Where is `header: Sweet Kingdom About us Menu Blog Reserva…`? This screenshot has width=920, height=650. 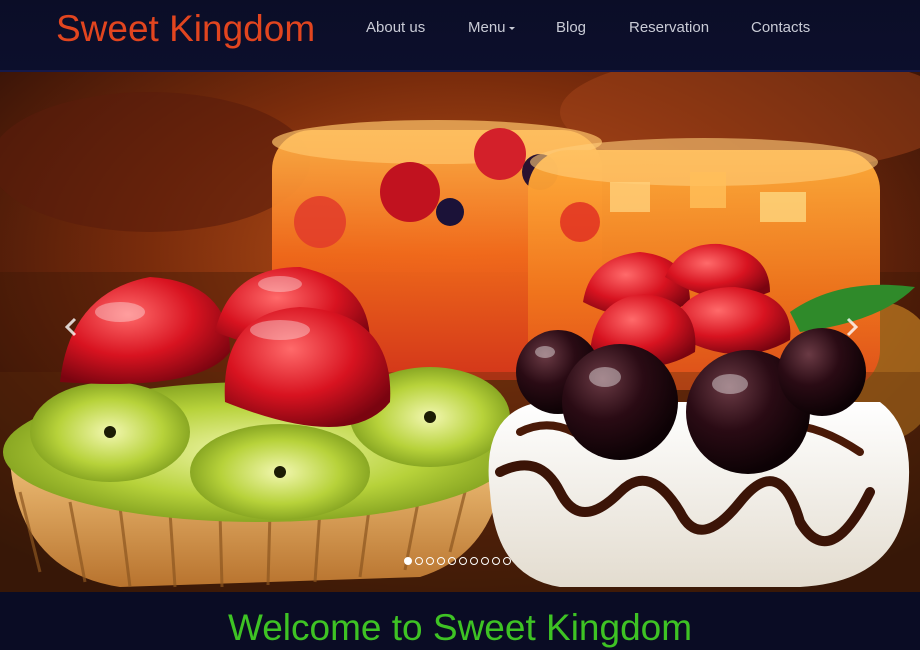 header: Sweet Kingdom About us Menu Blog Reserva… is located at coordinates (460, 36).